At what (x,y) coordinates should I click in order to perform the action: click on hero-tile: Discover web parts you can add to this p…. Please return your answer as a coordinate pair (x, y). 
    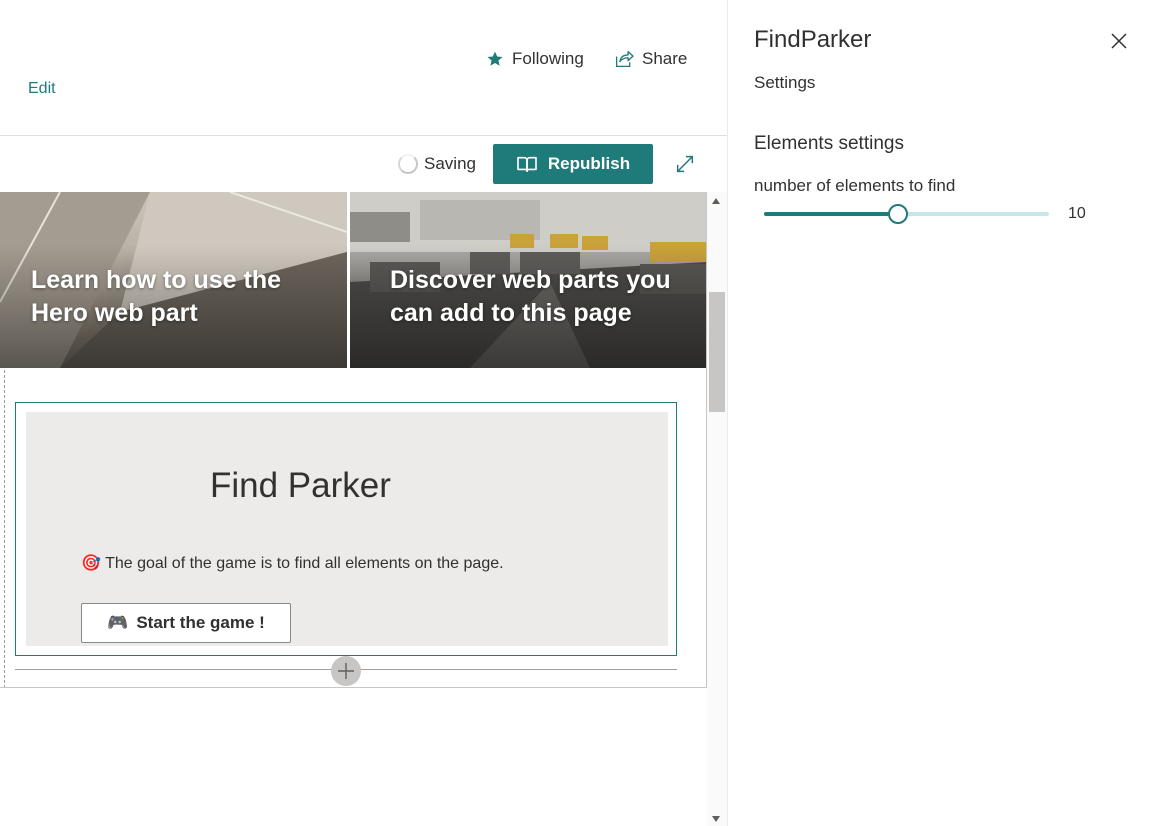
    Looking at the image, I should click on (528, 280).